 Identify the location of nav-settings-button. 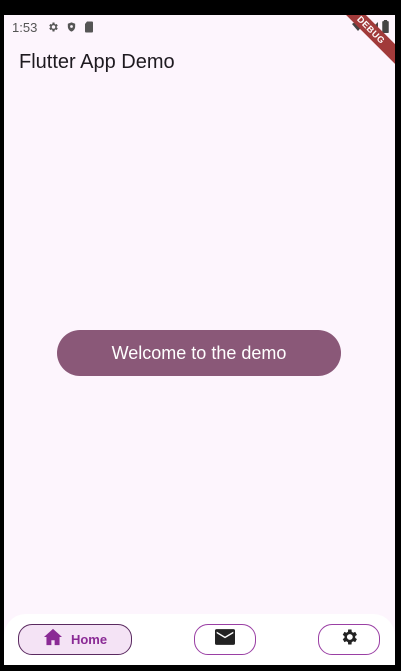
(349, 639).